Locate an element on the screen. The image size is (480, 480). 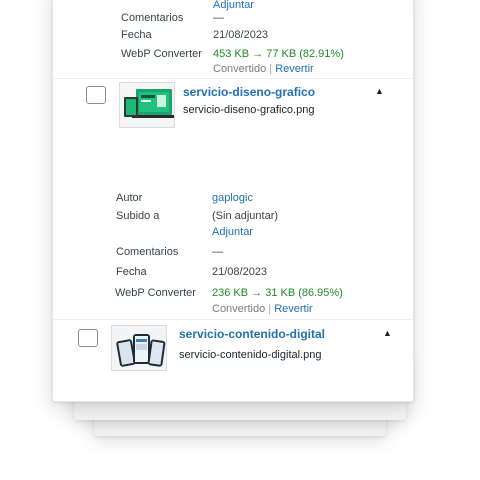
media-filename: servicio-diseno-grafico.png is located at coordinates (249, 110).